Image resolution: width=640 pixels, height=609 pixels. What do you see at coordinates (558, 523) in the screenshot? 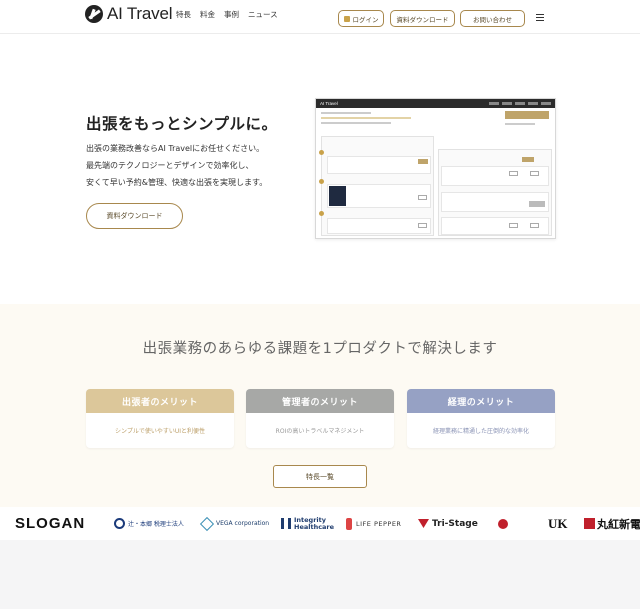
I see `uk-logo: UK` at bounding box center [558, 523].